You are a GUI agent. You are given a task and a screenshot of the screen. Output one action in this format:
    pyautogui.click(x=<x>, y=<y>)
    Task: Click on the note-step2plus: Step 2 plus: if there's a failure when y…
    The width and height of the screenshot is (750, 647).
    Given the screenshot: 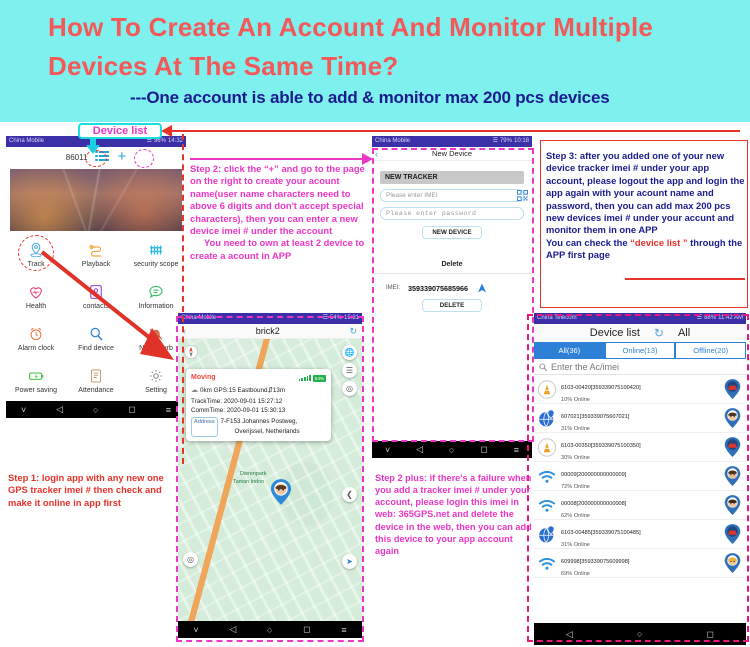 What is the action you would take?
    pyautogui.click(x=453, y=514)
    